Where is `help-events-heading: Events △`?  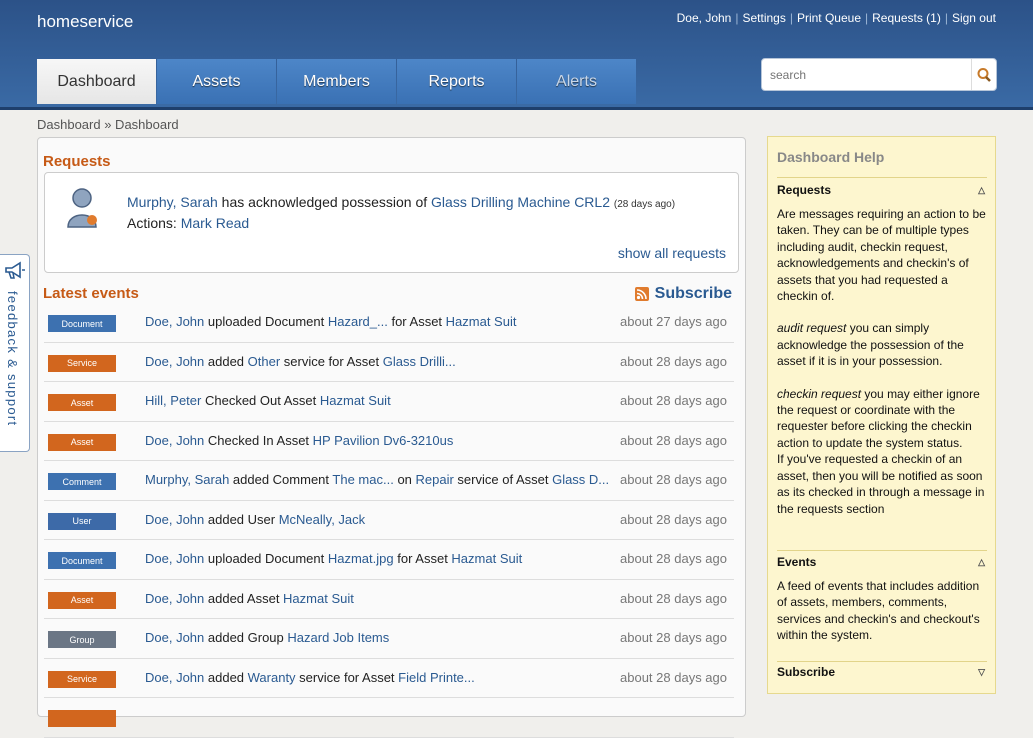 help-events-heading: Events △ is located at coordinates (882, 562).